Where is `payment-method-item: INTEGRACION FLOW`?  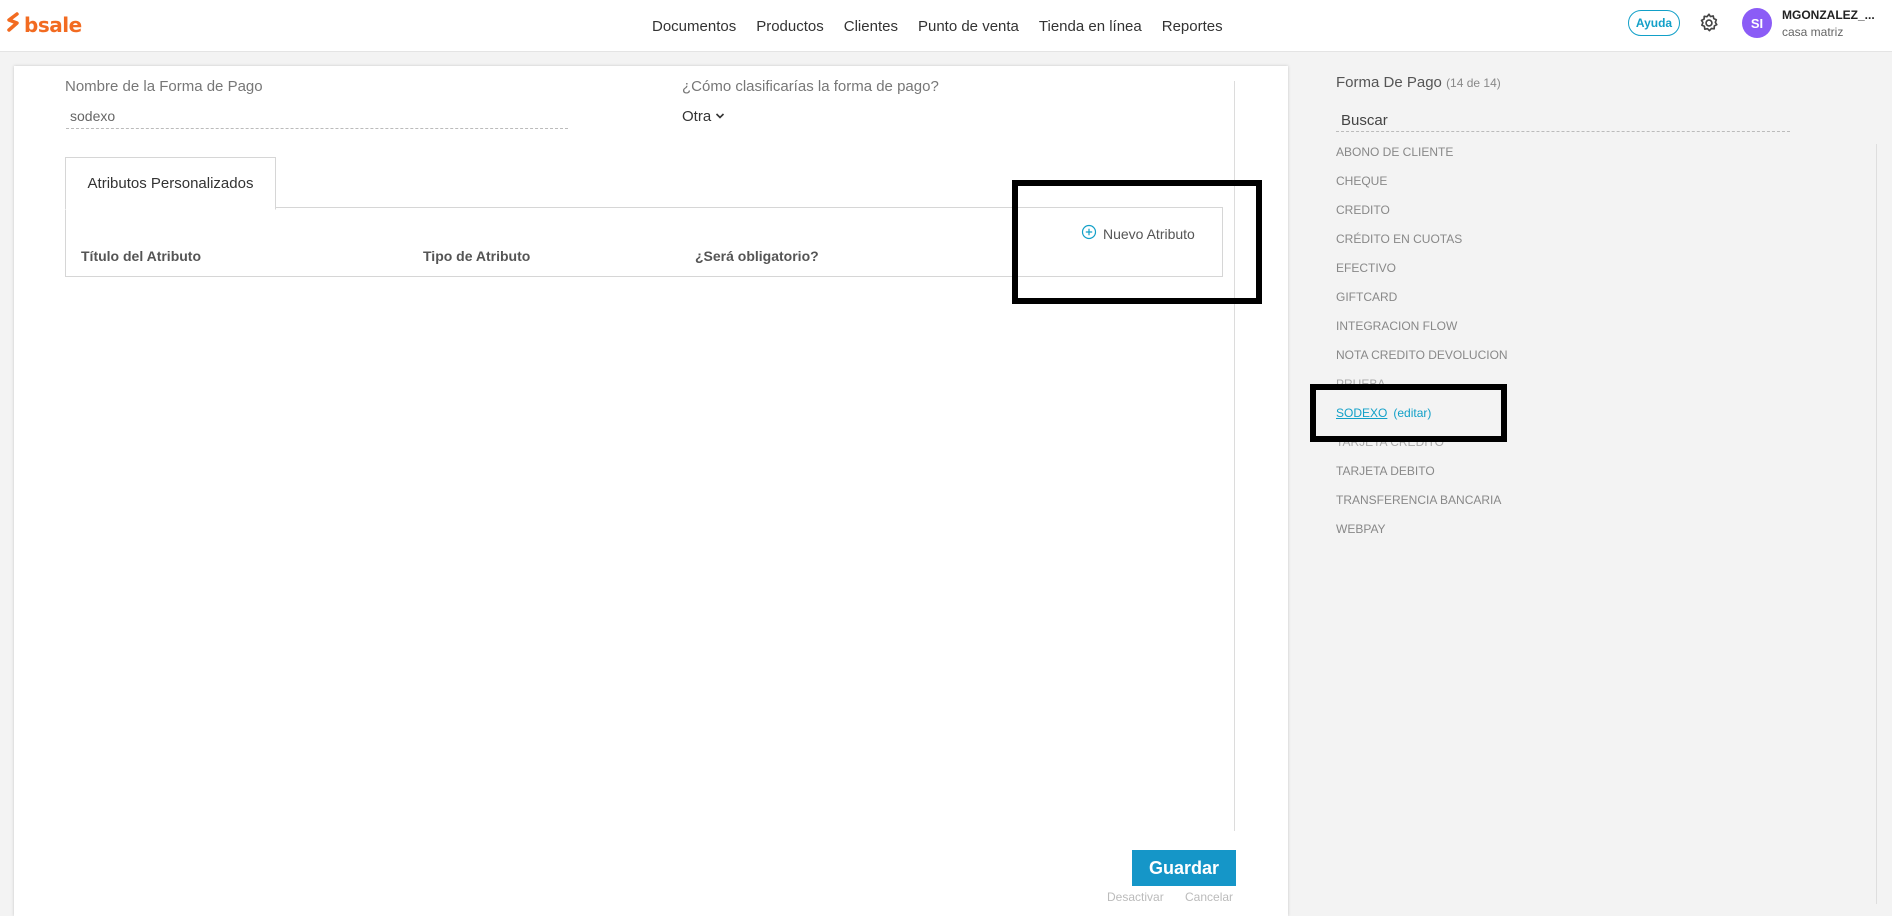 payment-method-item: INTEGRACION FLOW is located at coordinates (1422, 330).